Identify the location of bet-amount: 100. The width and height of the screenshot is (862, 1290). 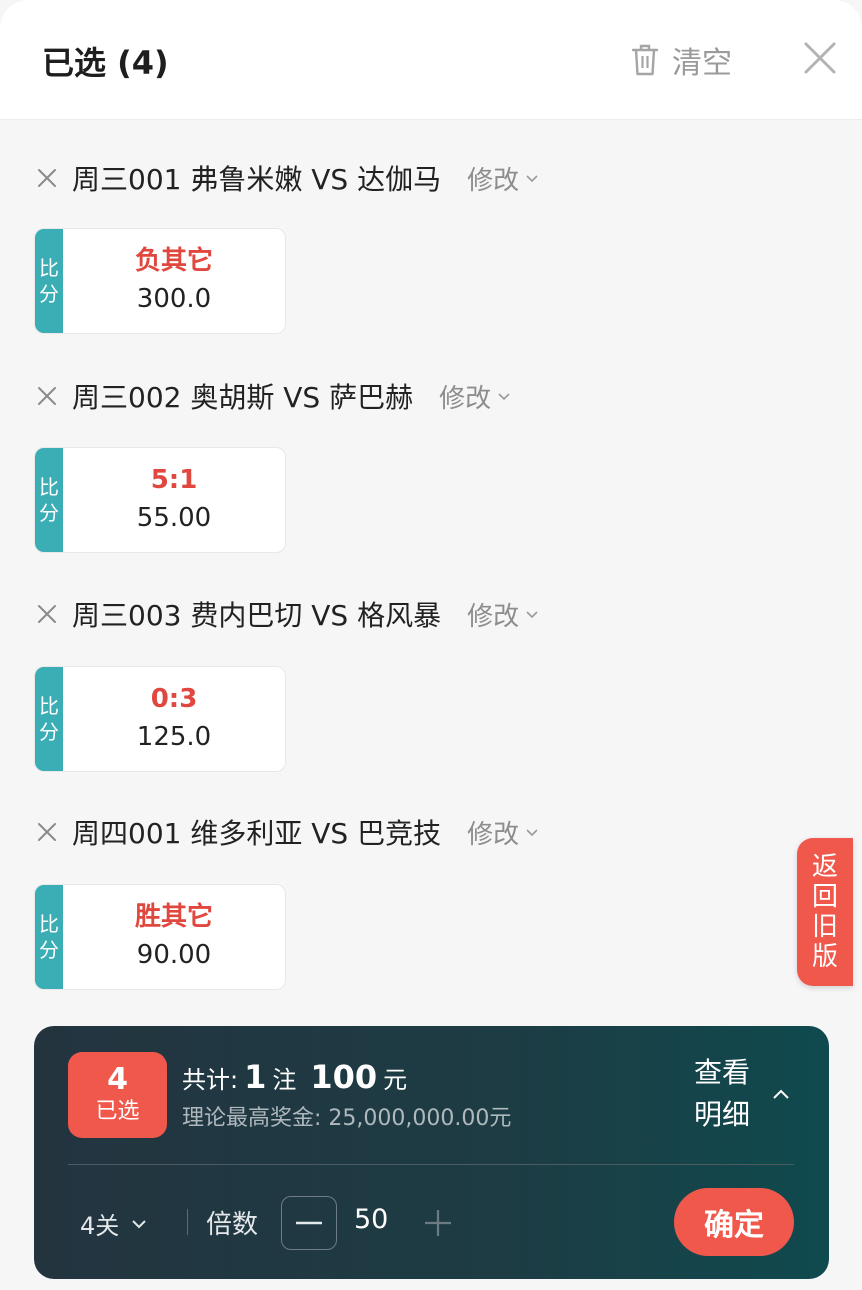
(344, 1077).